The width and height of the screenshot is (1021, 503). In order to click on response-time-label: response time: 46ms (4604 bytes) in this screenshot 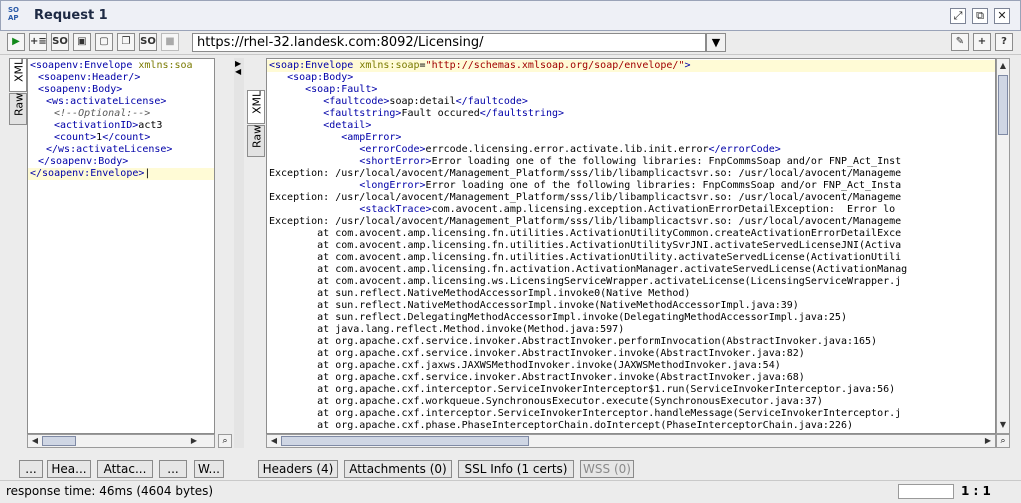, I will do `click(110, 491)`.